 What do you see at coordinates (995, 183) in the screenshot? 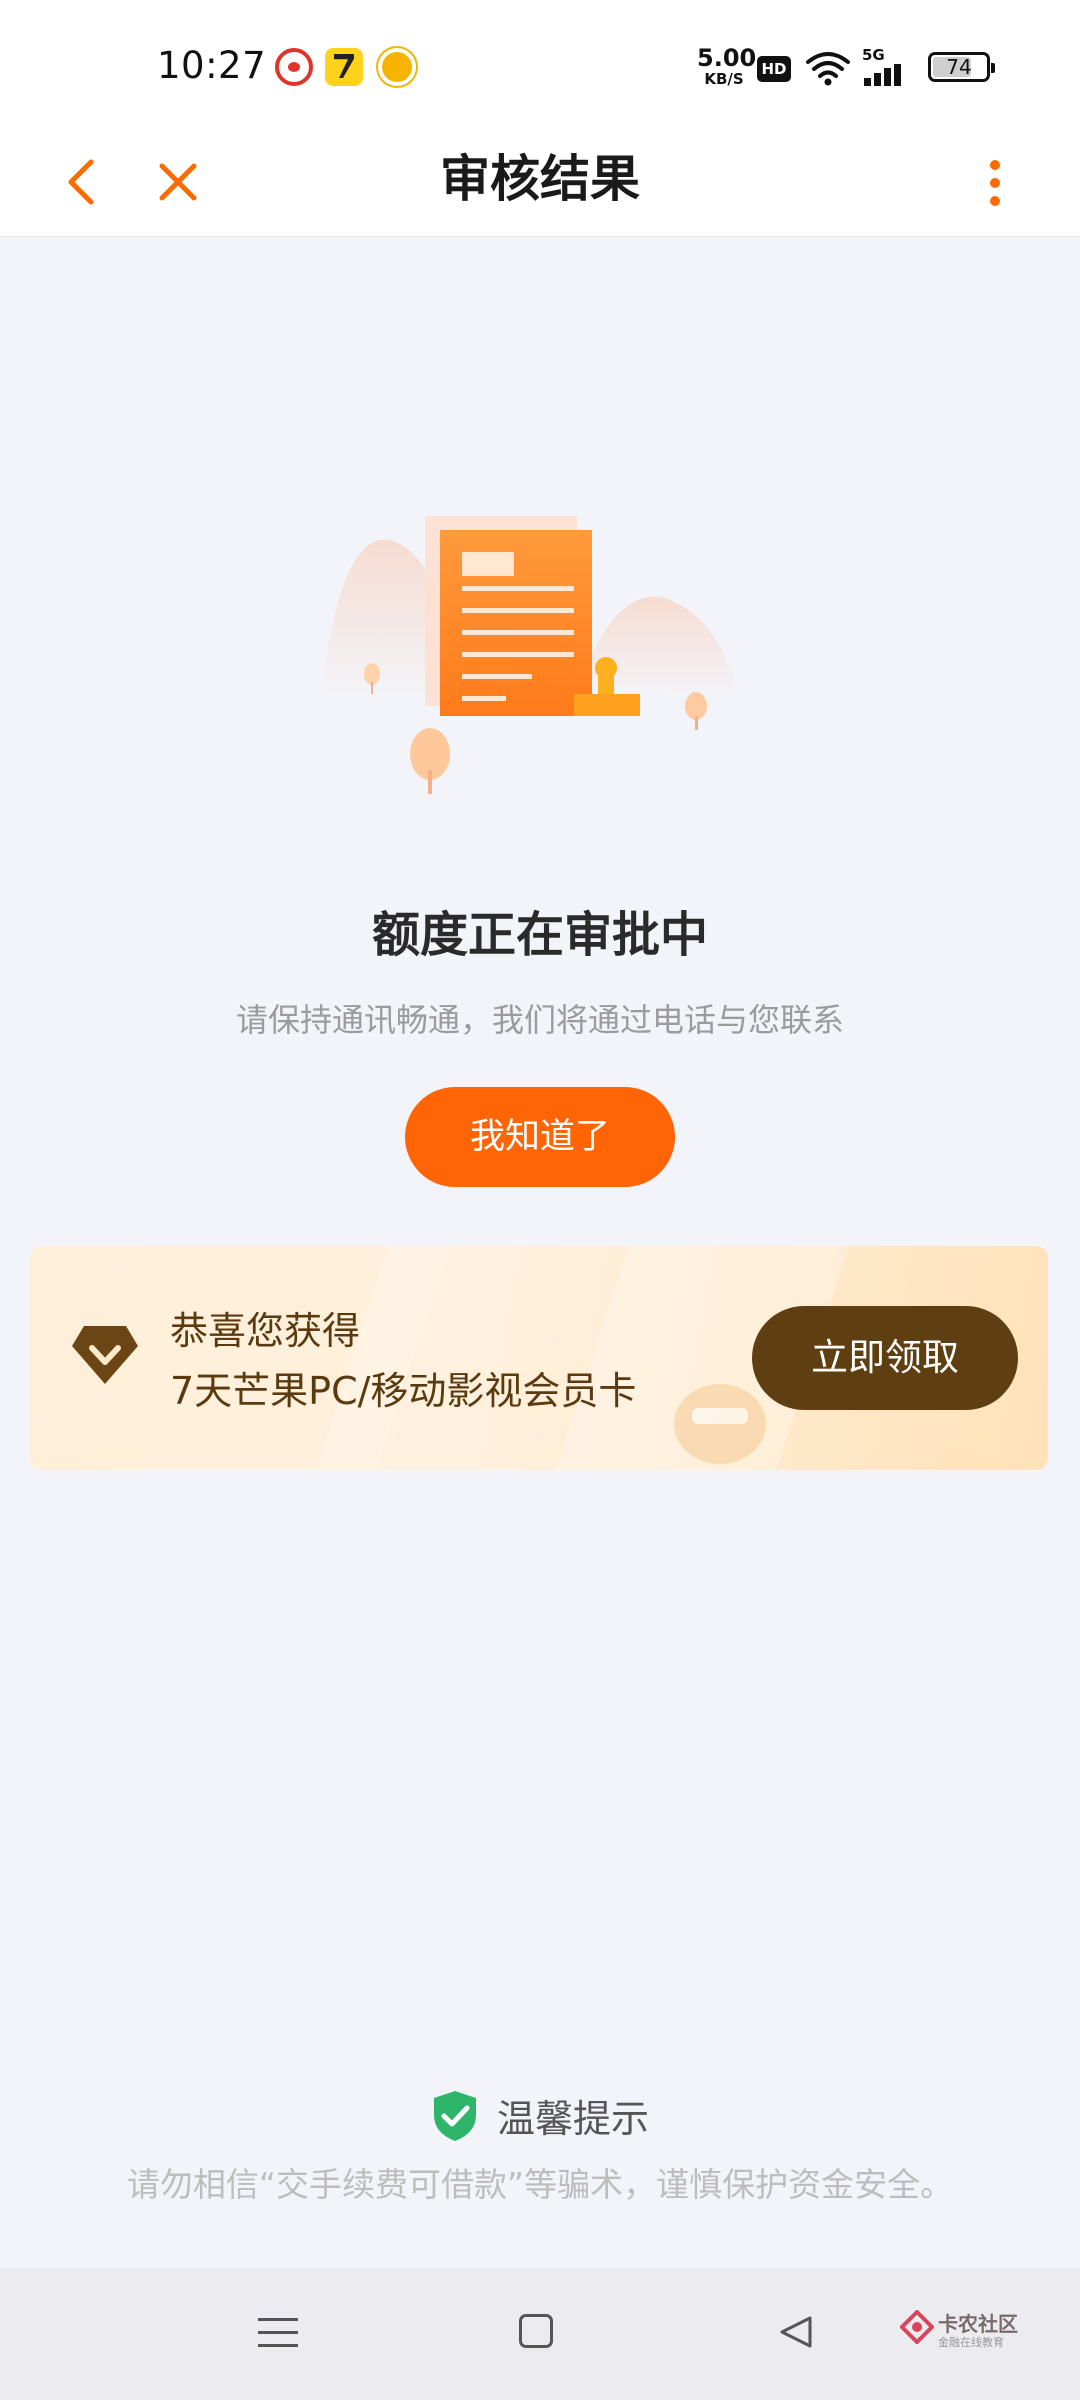
I see `more-icon` at bounding box center [995, 183].